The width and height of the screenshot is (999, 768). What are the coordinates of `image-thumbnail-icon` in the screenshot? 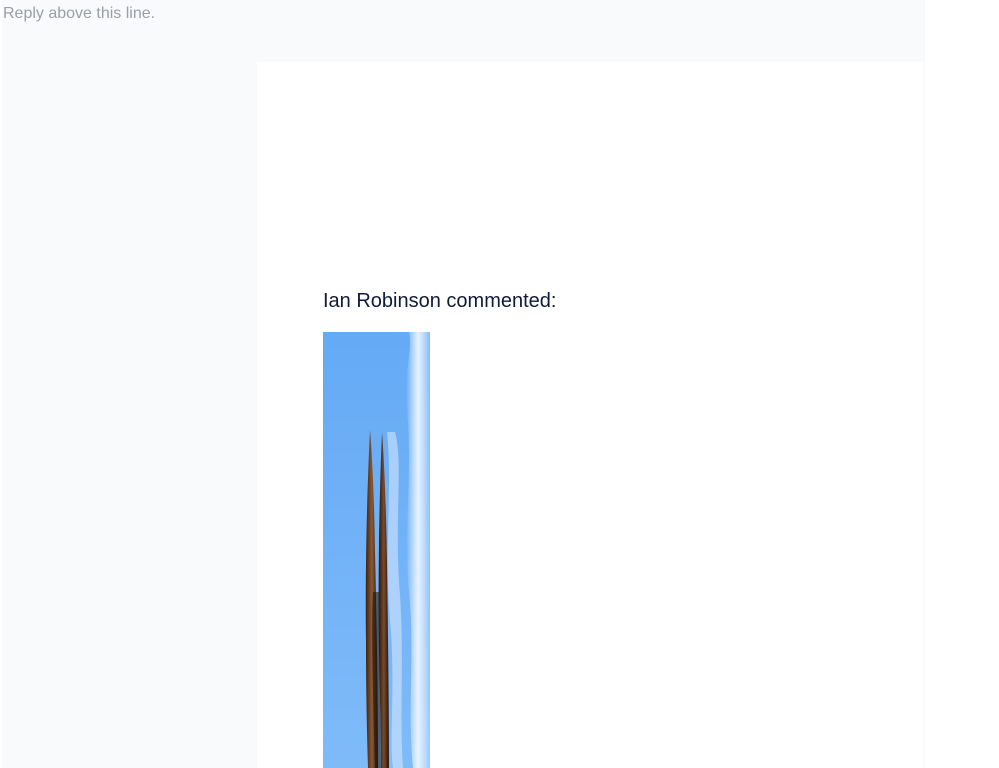 It's located at (397, 550).